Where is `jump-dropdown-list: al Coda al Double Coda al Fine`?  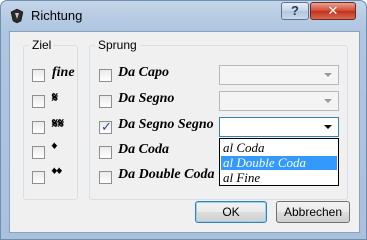
jump-dropdown-list: al Coda al Double Coda al Fine is located at coordinates (279, 162).